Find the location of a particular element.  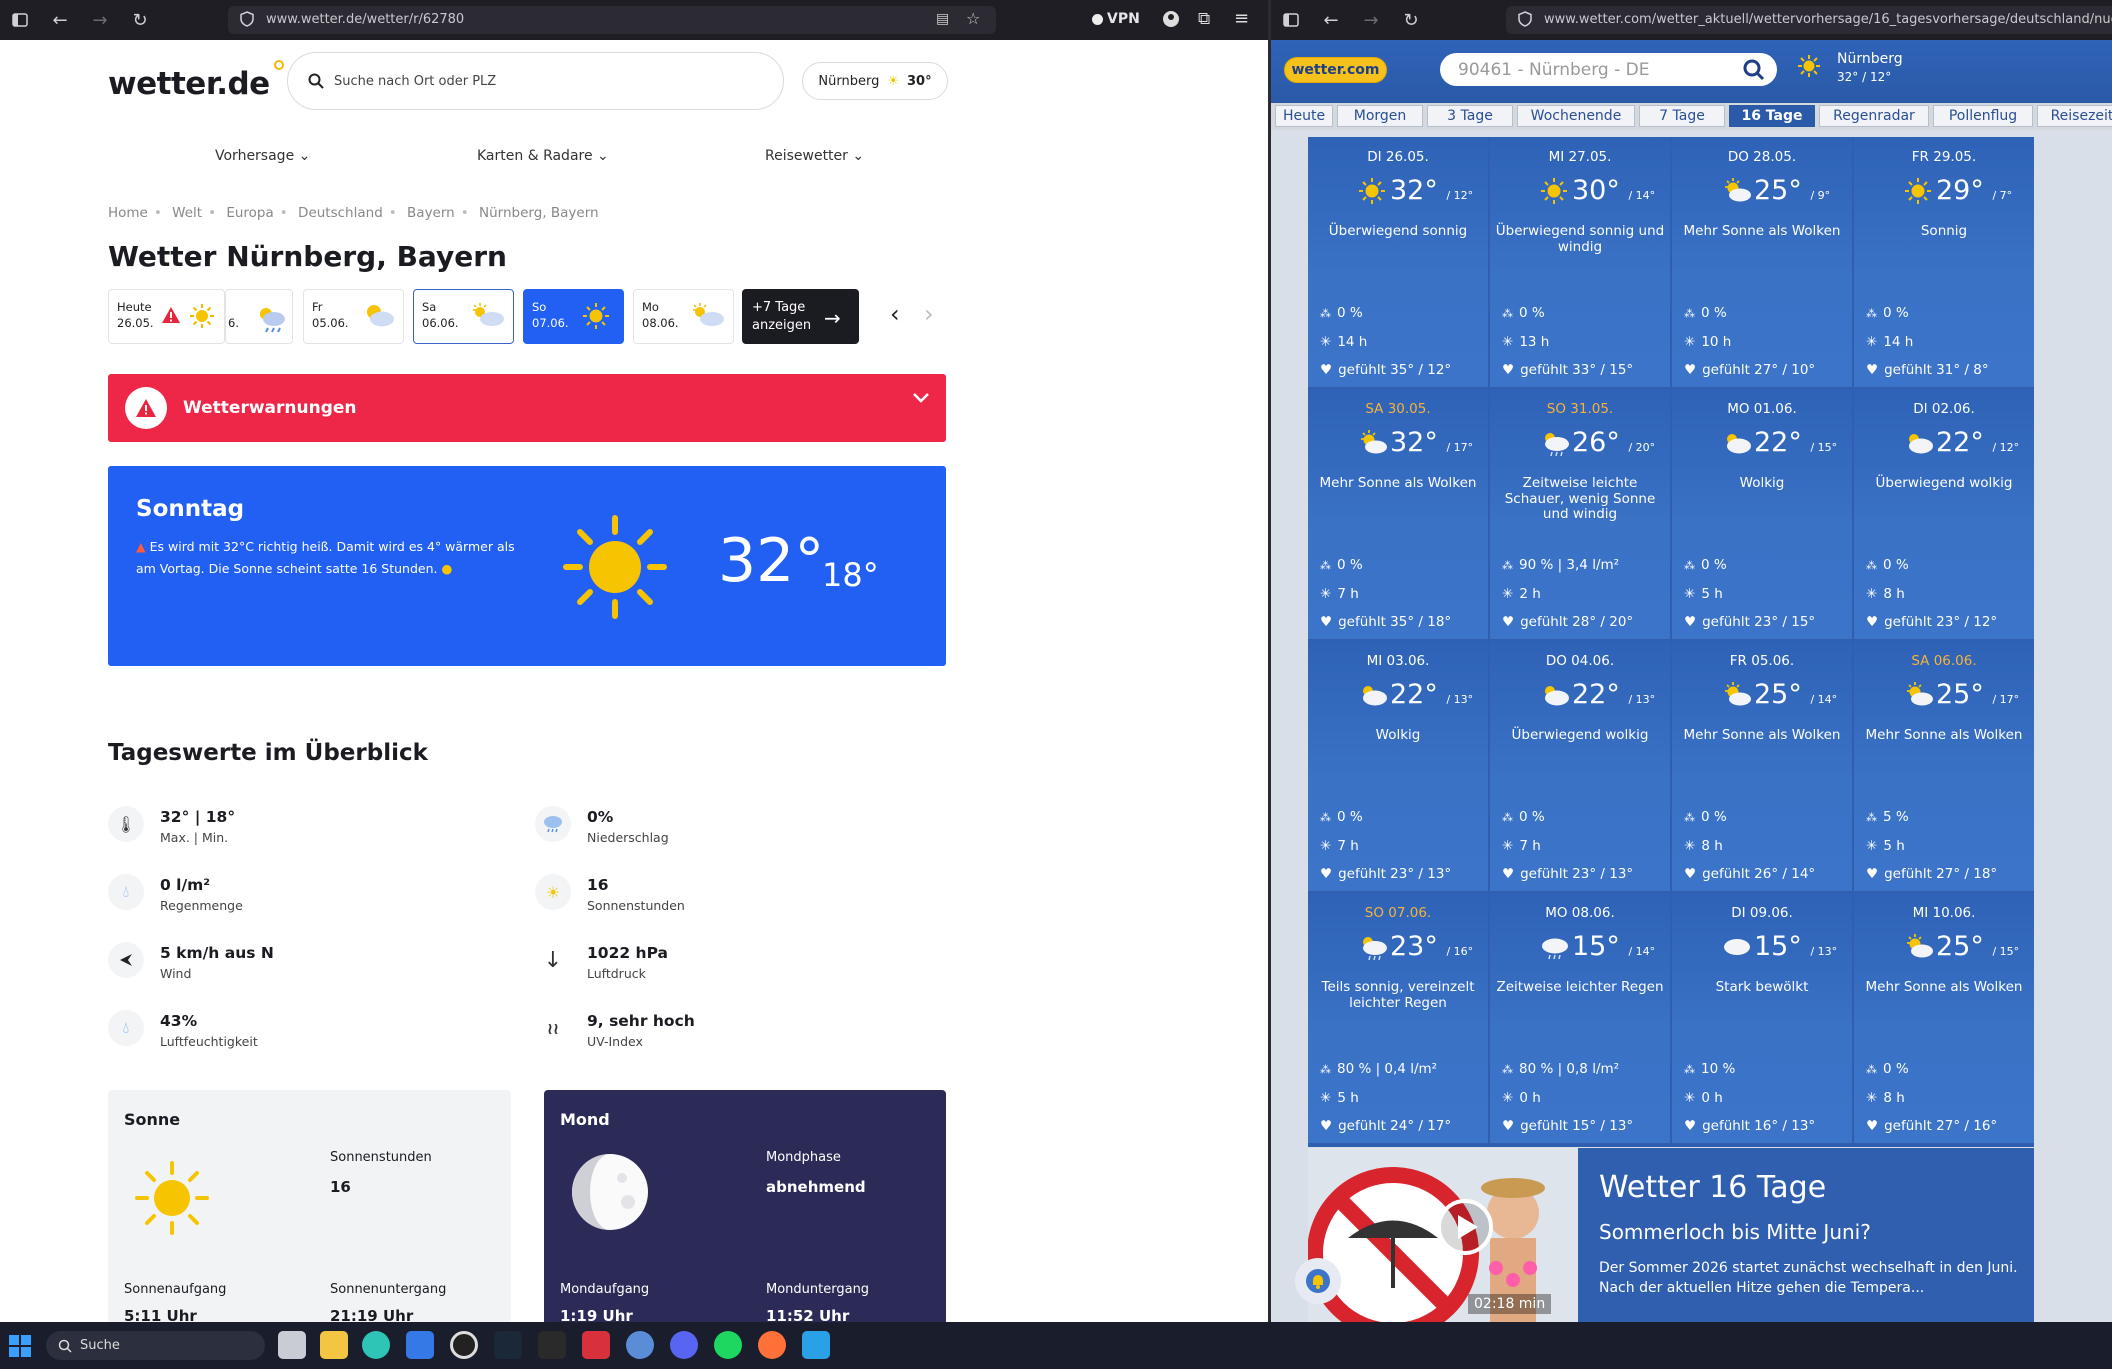

app-red-icon is located at coordinates (596, 1345).